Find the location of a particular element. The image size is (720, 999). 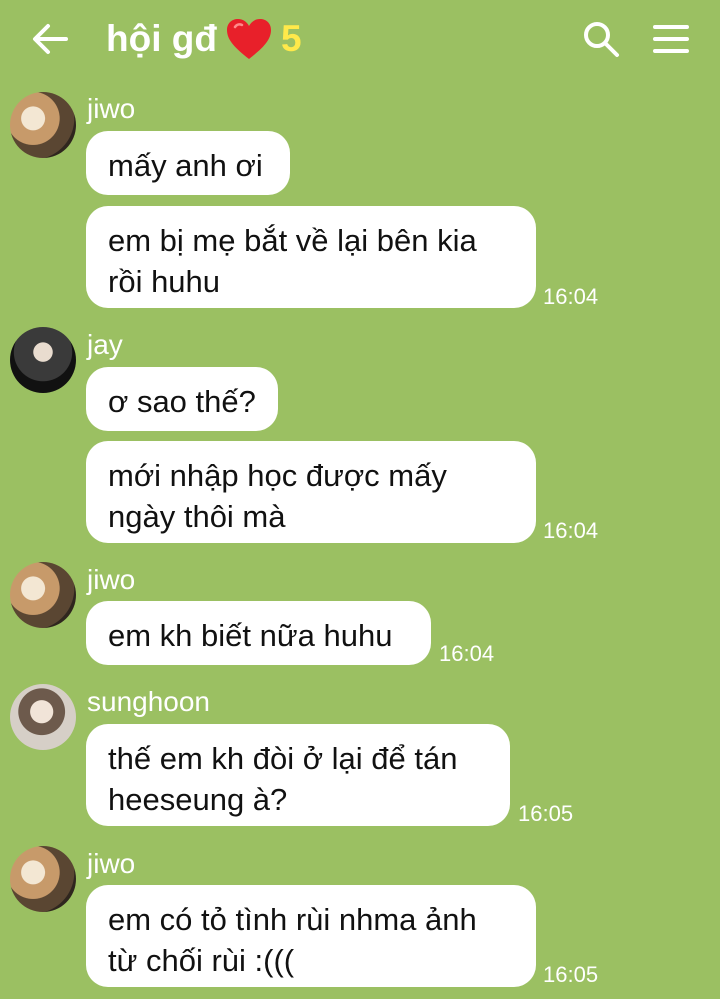

message-bubble: thế em kh đòi ở lại để tán heeseung à? is located at coordinates (298, 775).